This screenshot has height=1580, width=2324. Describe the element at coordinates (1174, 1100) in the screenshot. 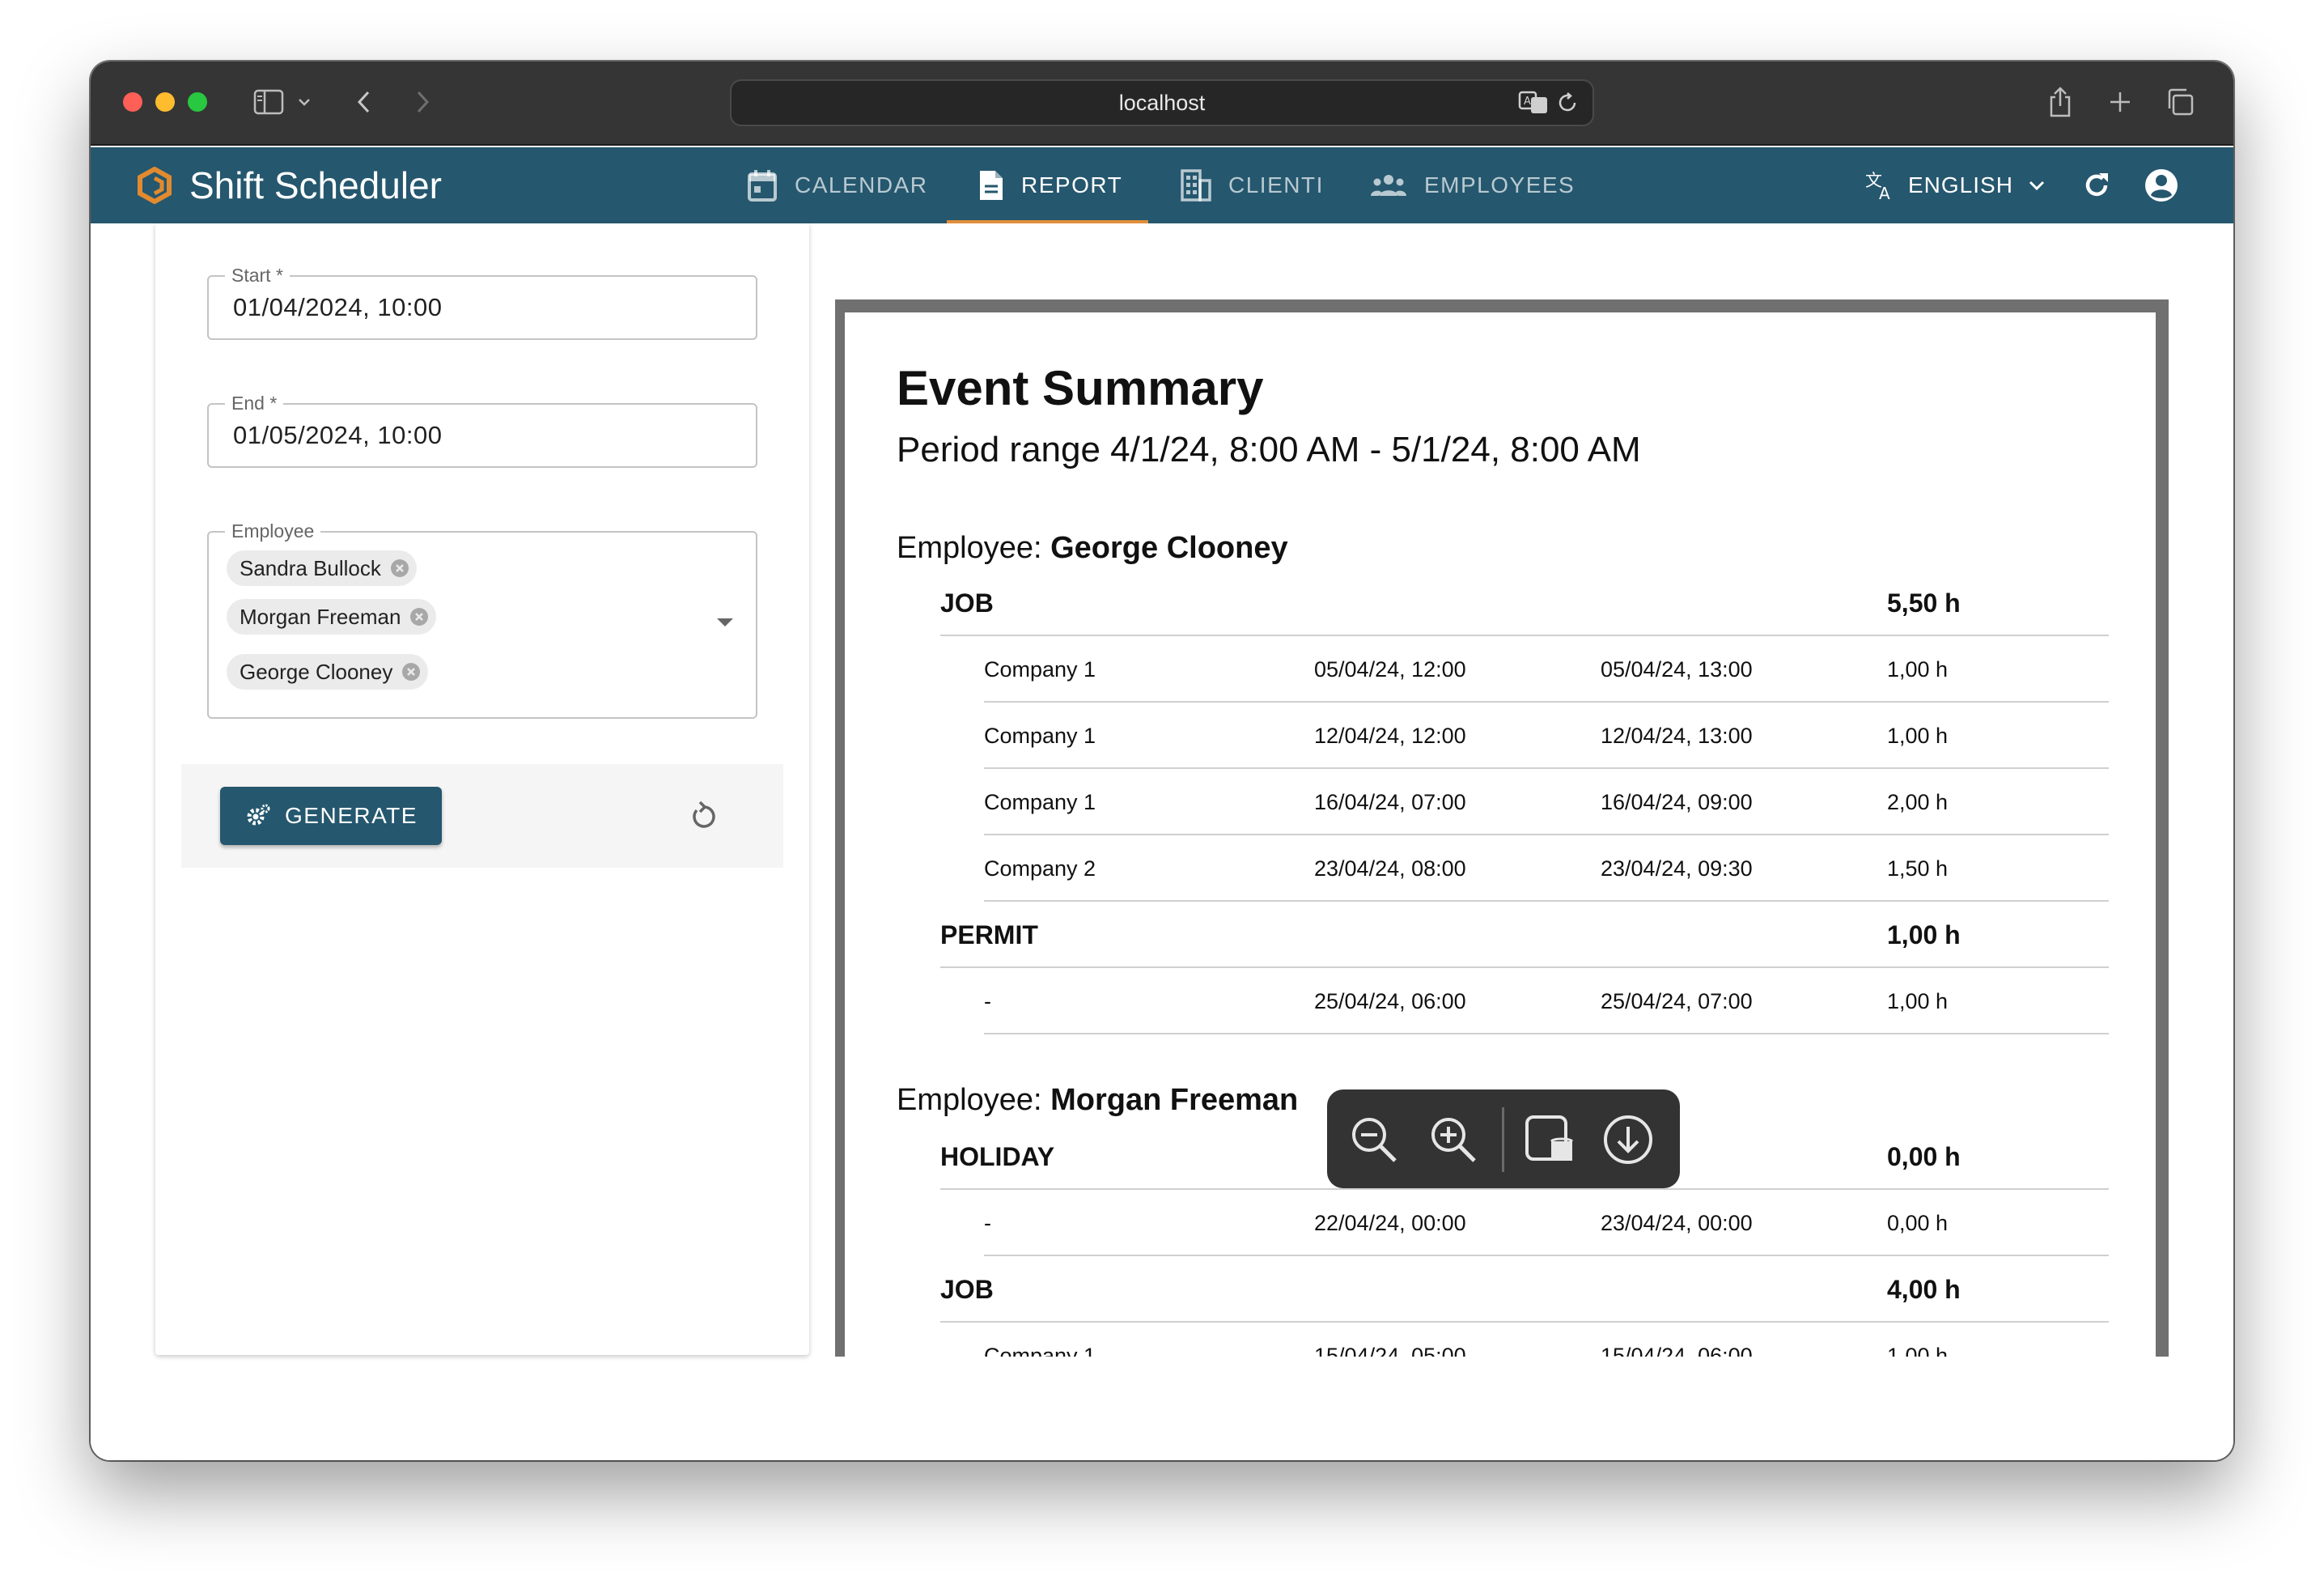

I see `employee-name: Morgan Freeman` at that location.